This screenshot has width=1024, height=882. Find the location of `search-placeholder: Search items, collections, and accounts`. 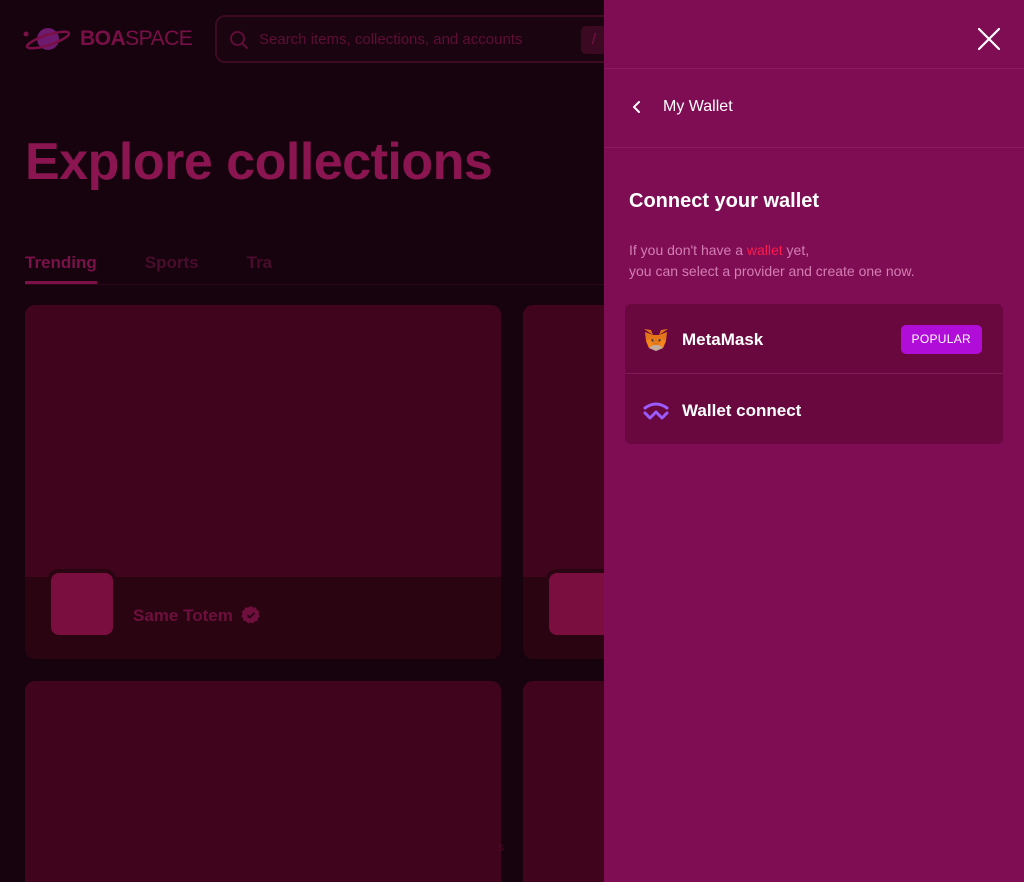

search-placeholder: Search items, collections, and accounts is located at coordinates (391, 39).